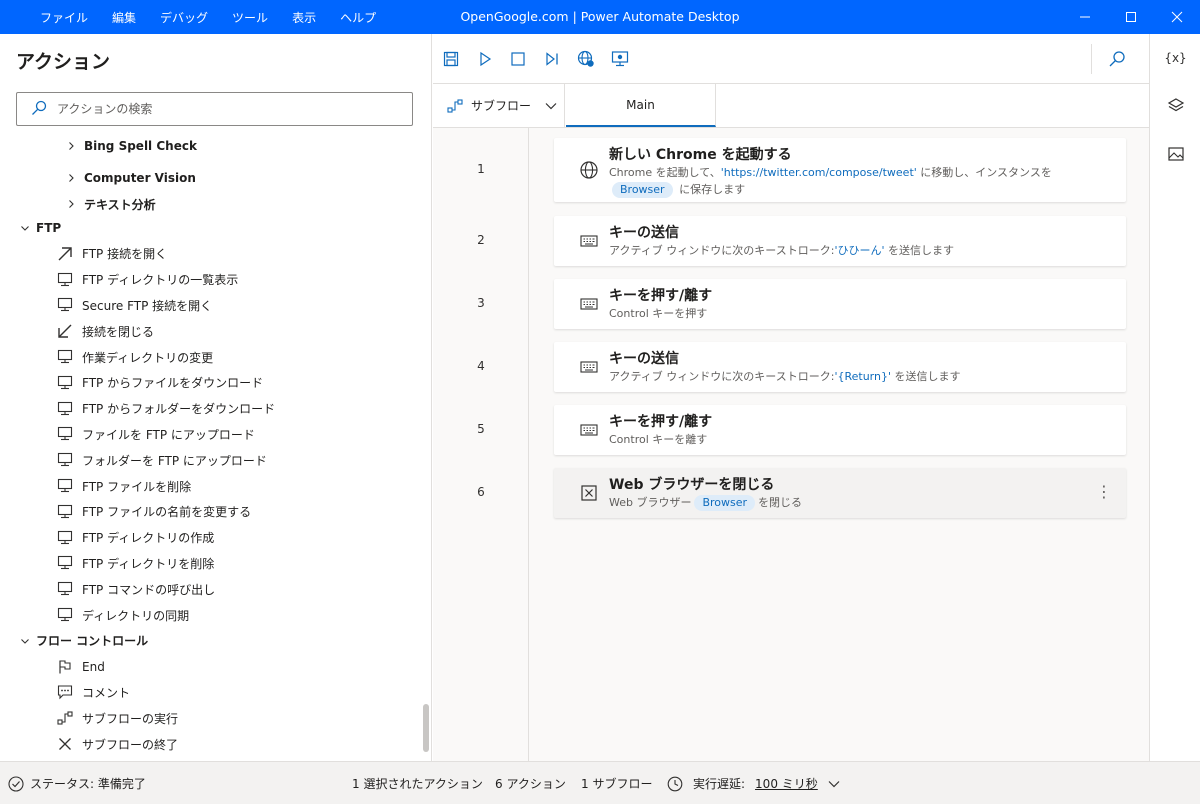 The height and width of the screenshot is (804, 1200). Describe the element at coordinates (159, 383) in the screenshot. I see `action-item: FTP からファイルをダウンロード` at that location.